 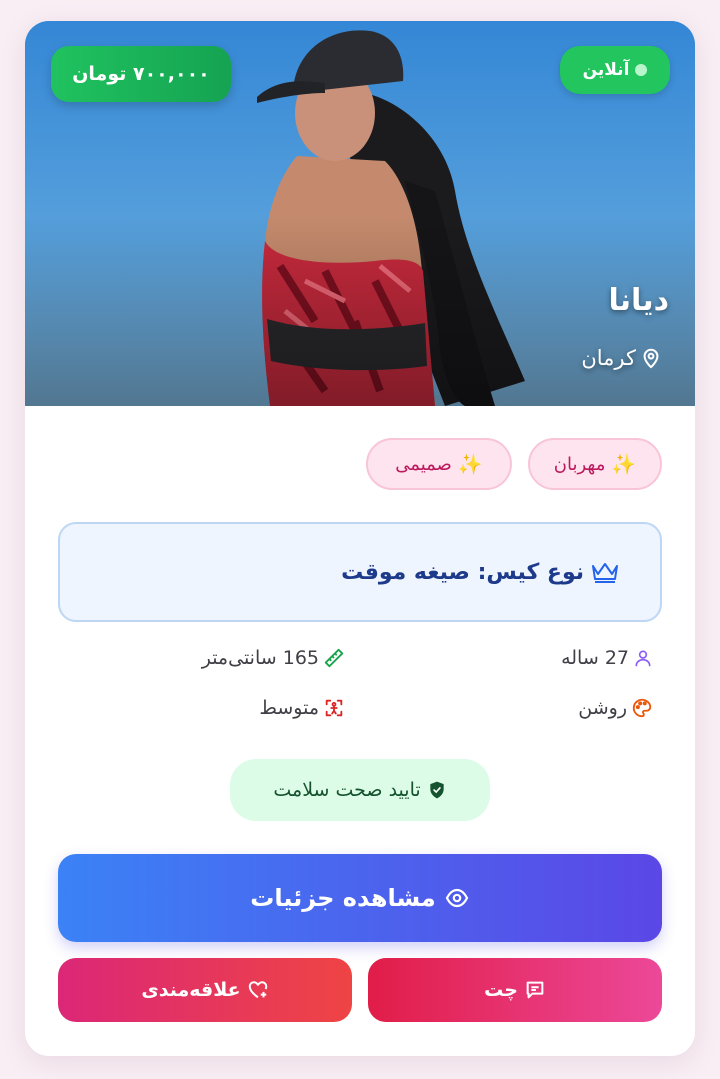 I want to click on online-status-text: آنلاین, so click(x=606, y=70).